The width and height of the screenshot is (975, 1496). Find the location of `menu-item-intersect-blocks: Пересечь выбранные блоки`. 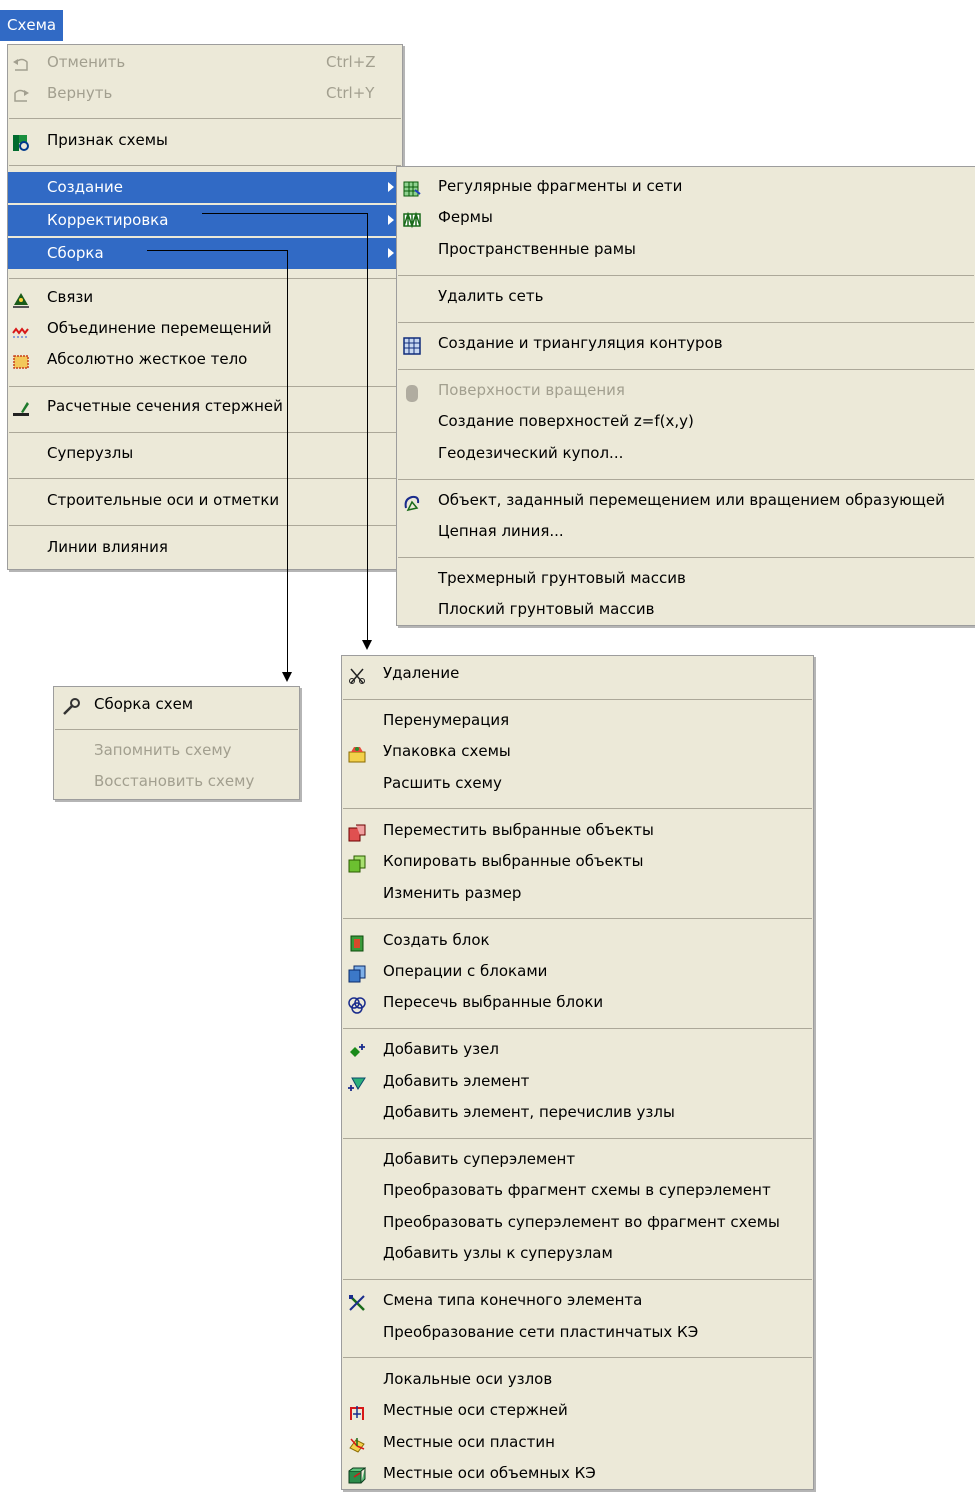

menu-item-intersect-blocks: Пересечь выбранные блоки is located at coordinates (577, 1002).